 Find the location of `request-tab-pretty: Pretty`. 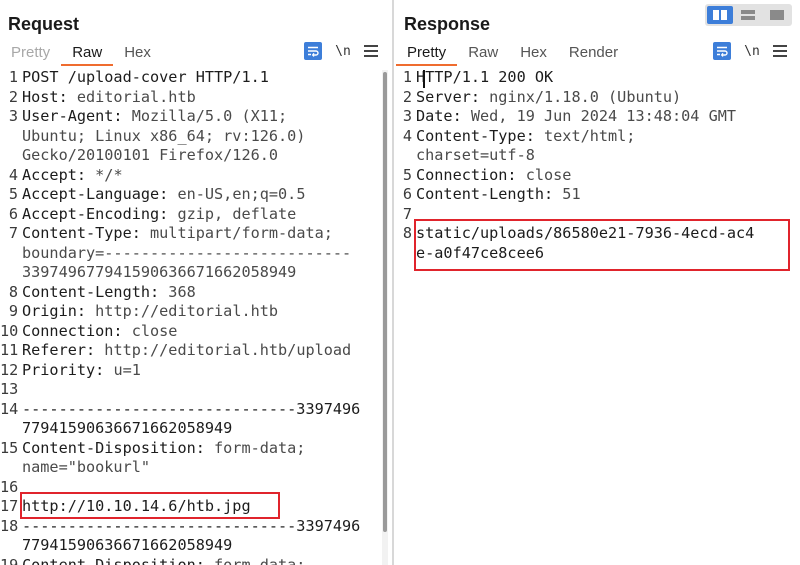

request-tab-pretty: Pretty is located at coordinates (30, 53).